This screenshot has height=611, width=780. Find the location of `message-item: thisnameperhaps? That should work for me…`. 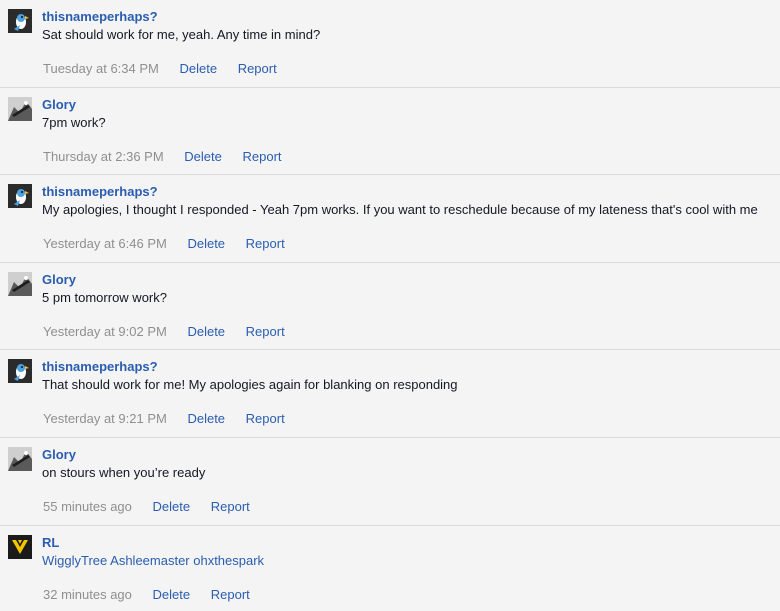

message-item: thisnameperhaps? That should work for me… is located at coordinates (390, 394).